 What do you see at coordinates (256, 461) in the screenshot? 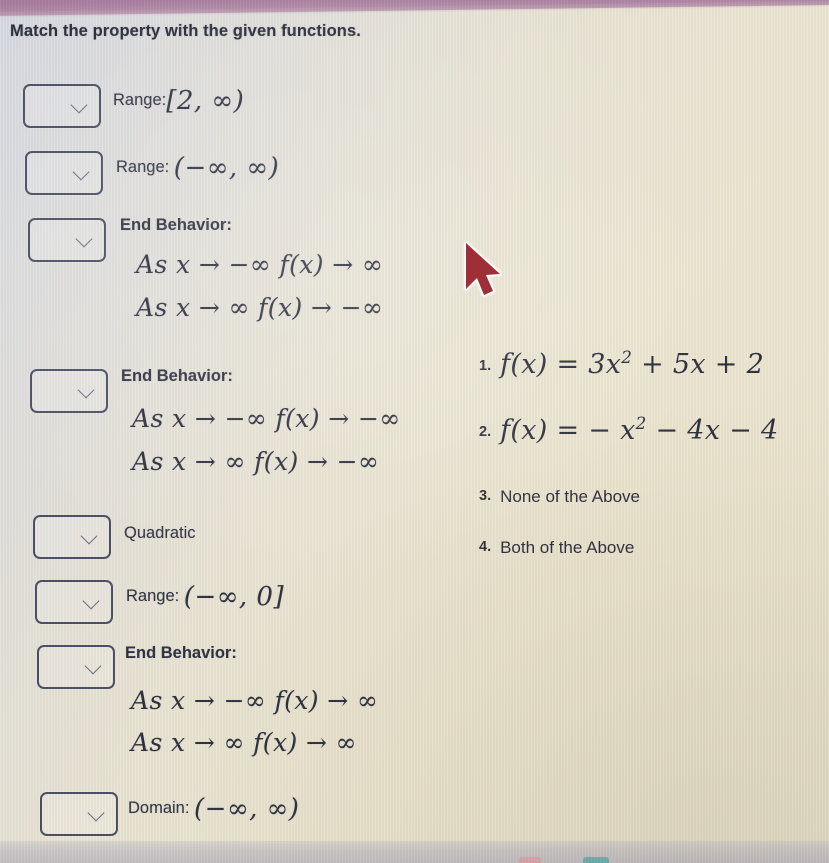
I see `end-behavior-4-line-2: As x → ∞ f(x) → −∞` at bounding box center [256, 461].